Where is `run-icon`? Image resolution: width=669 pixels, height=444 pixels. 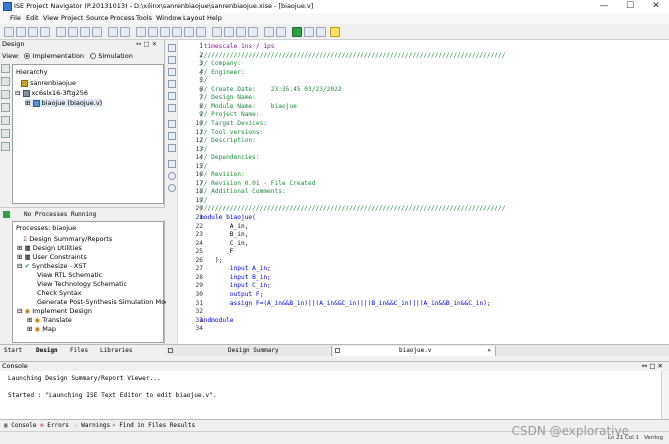
run-icon is located at coordinates (297, 32).